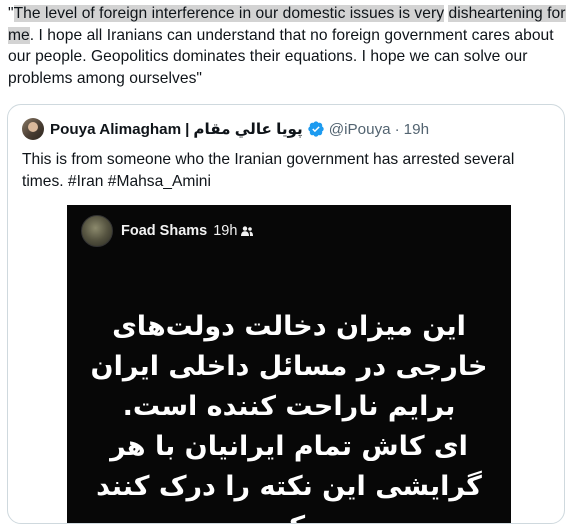 Image resolution: width=576 pixels, height=524 pixels. Describe the element at coordinates (316, 129) in the screenshot. I see `verified-badge-icon` at that location.